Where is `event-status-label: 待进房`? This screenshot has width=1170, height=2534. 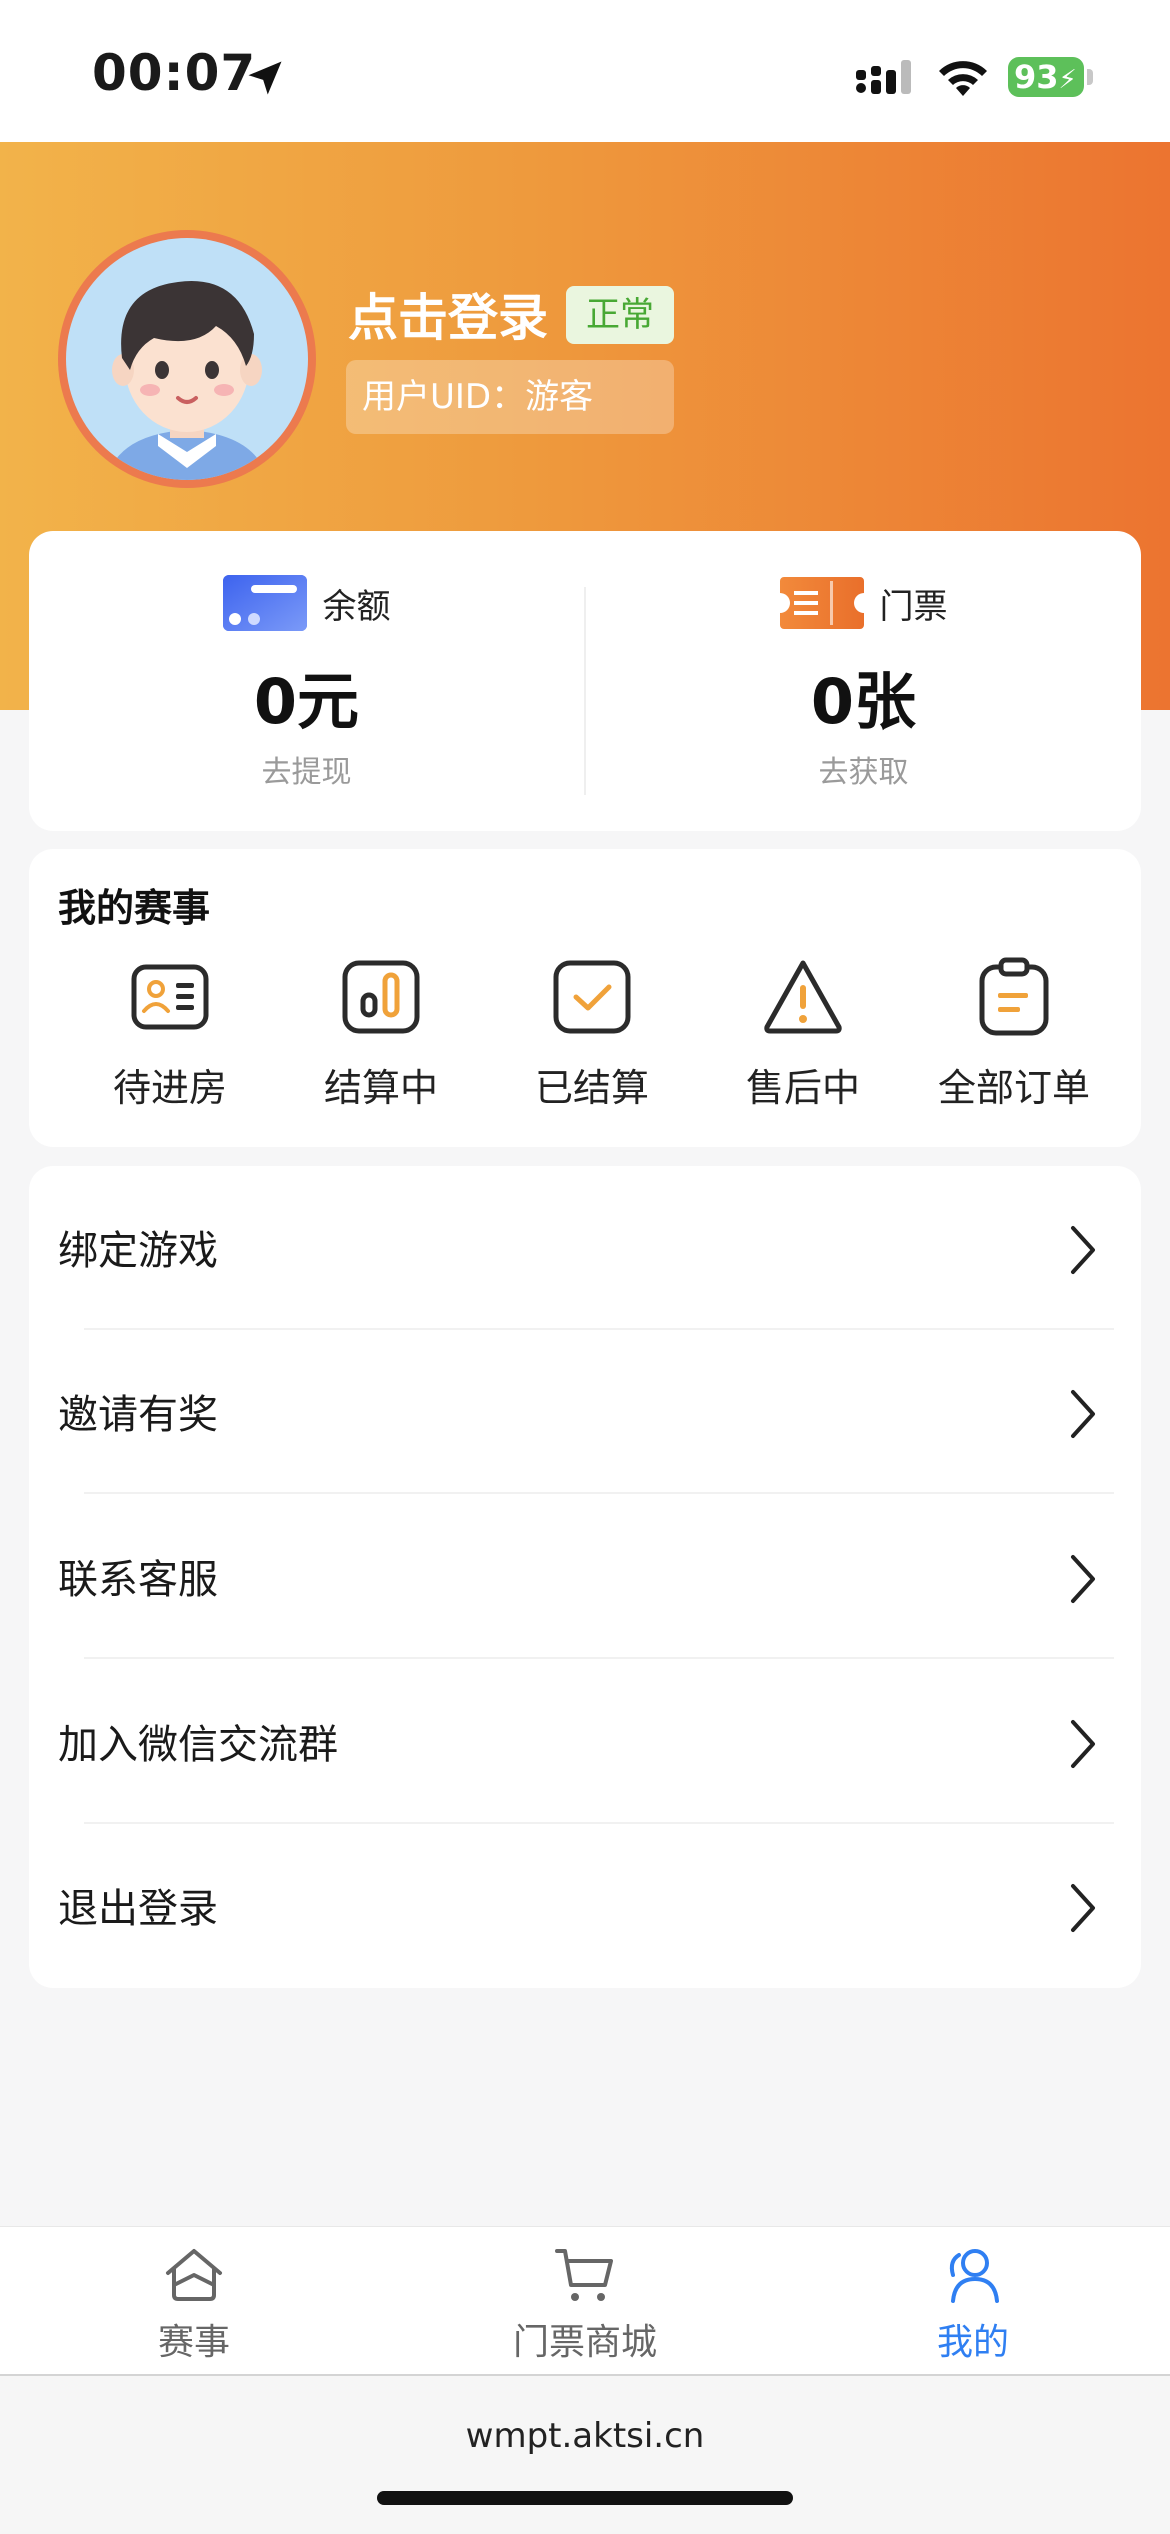 event-status-label: 待进房 is located at coordinates (169, 1088).